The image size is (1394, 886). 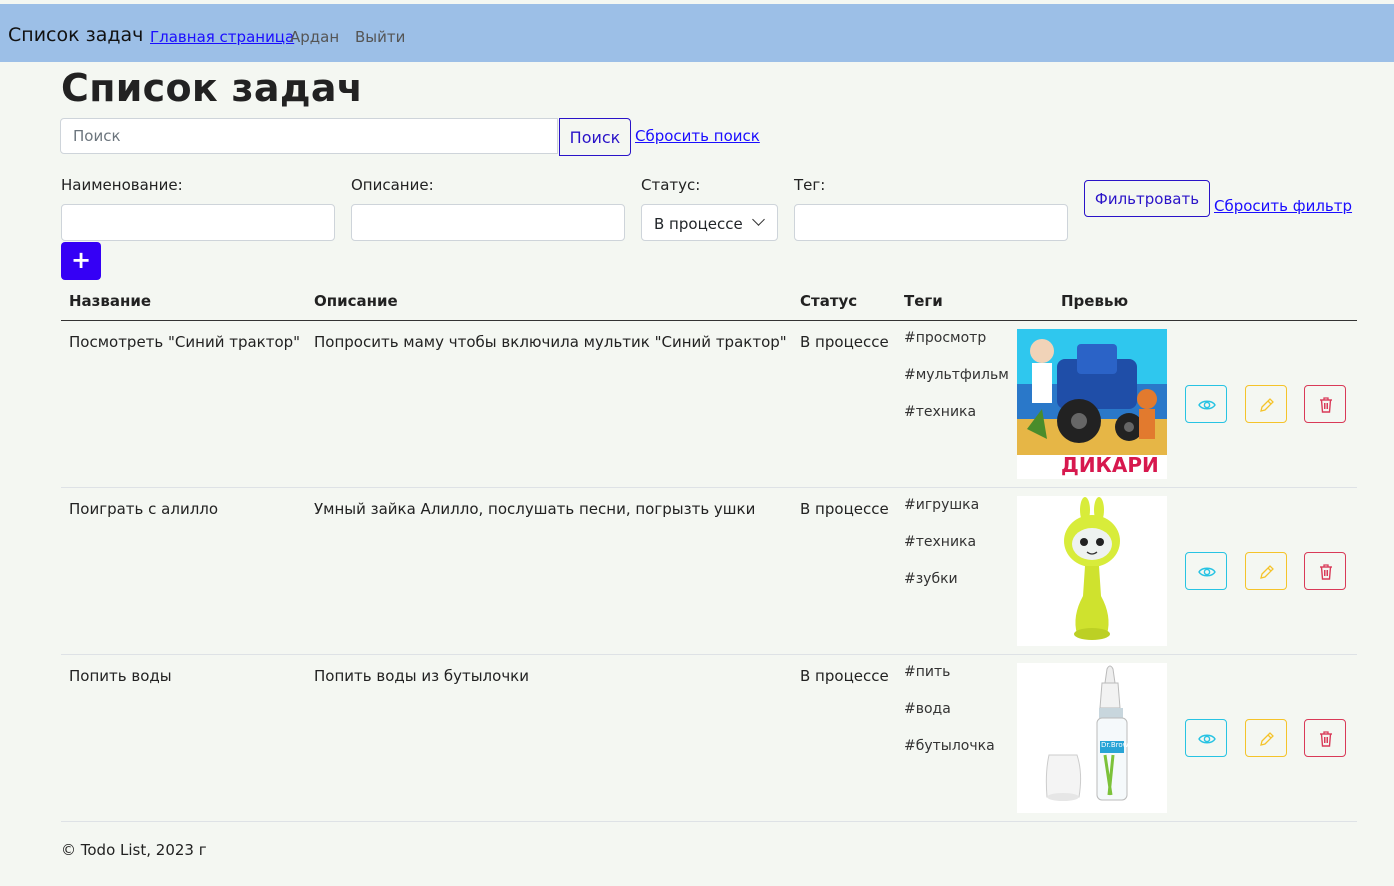 What do you see at coordinates (671, 185) in the screenshot?
I see `filter-status-label: Статус:` at bounding box center [671, 185].